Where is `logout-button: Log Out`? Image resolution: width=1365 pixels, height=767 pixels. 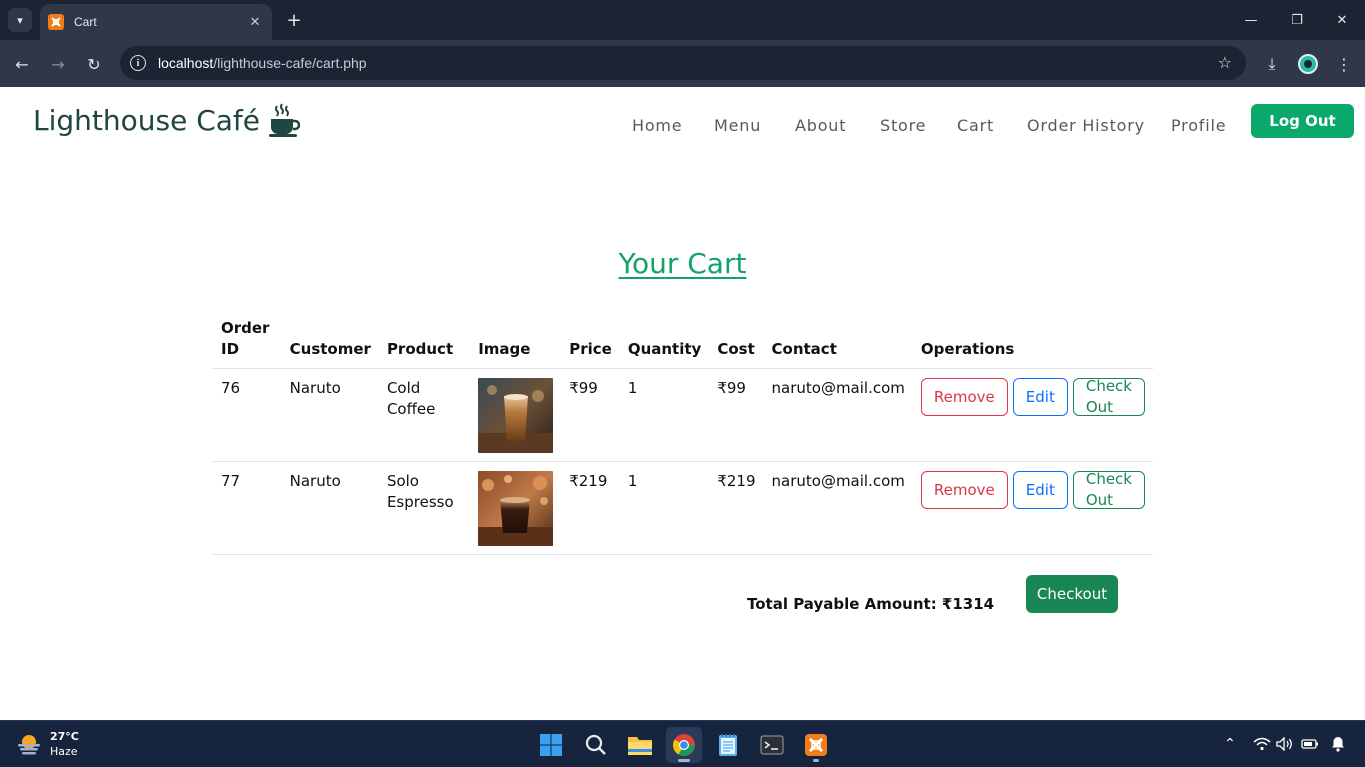
logout-button: Log Out is located at coordinates (1302, 121).